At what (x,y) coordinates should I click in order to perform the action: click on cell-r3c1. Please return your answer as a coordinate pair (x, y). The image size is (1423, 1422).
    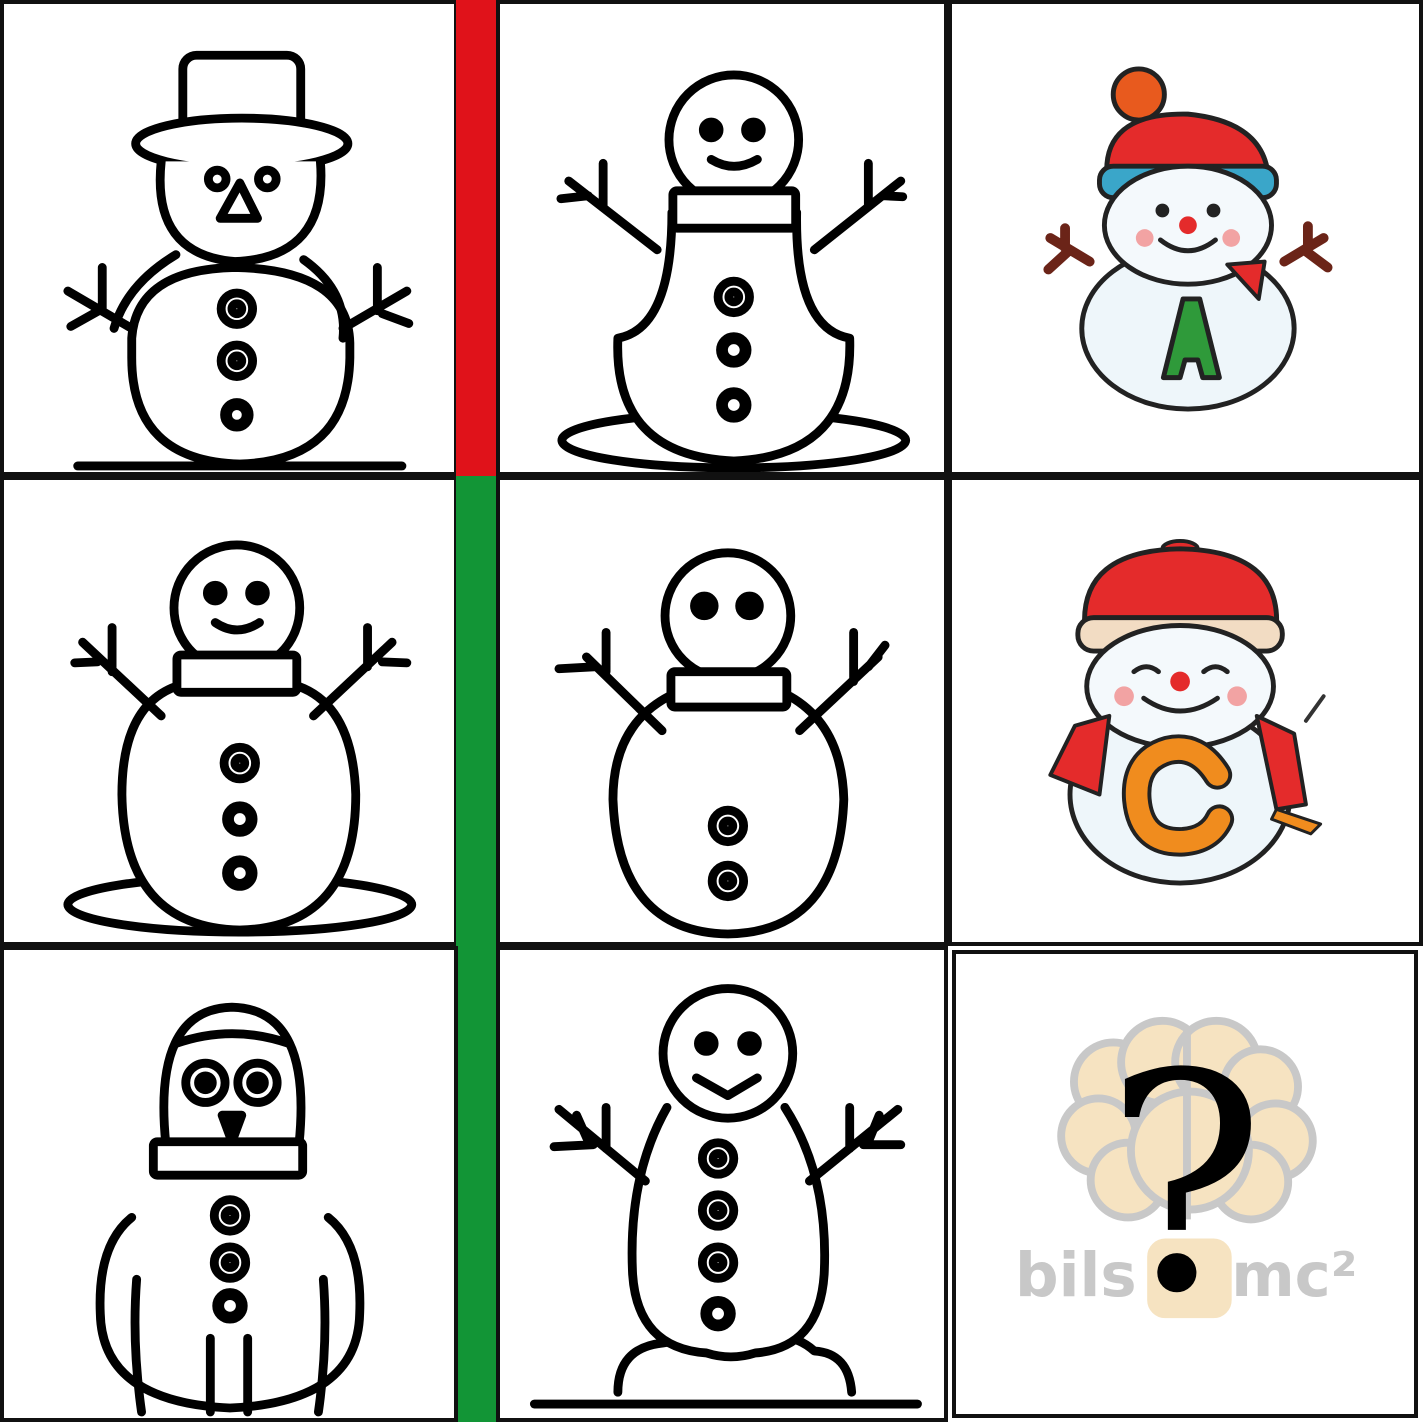
    Looking at the image, I should click on (229, 1184).